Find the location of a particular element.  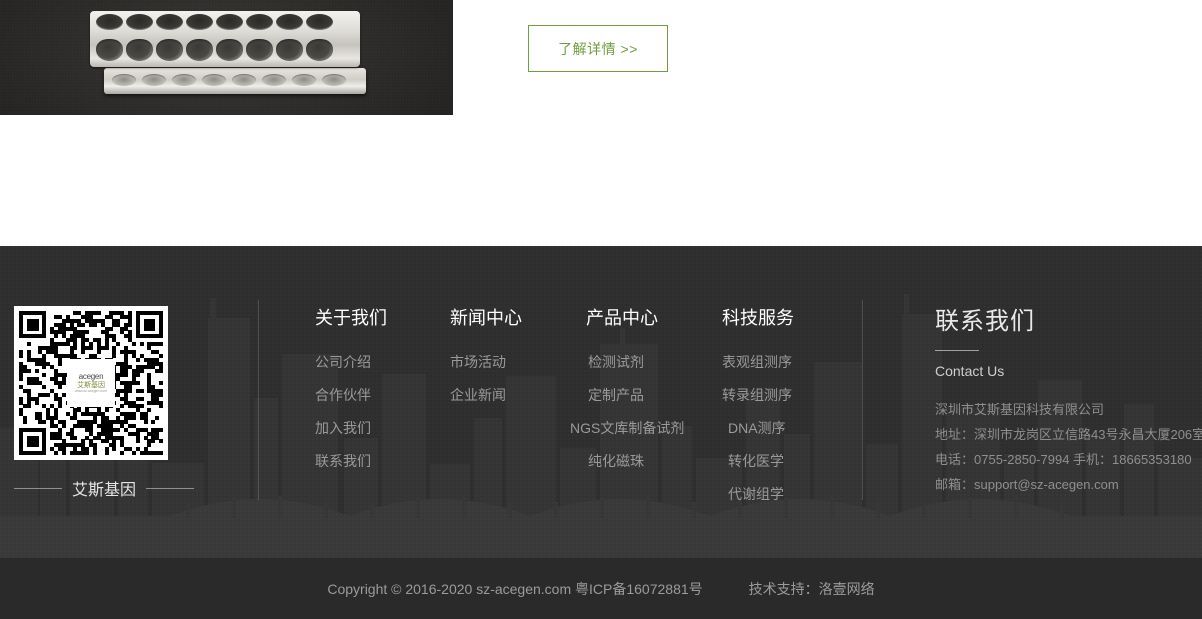

cap-openings is located at coordinates (214, 22).